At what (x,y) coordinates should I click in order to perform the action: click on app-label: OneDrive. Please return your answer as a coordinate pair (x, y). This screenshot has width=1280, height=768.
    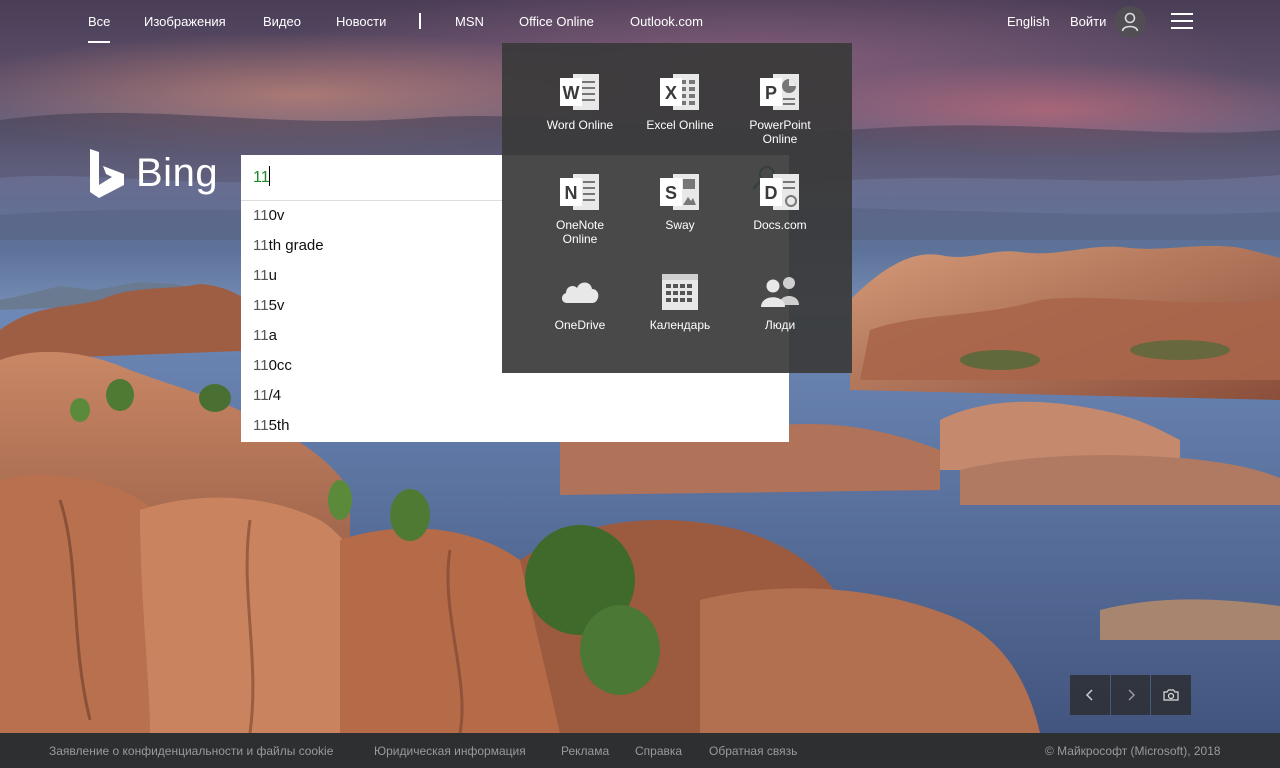
    Looking at the image, I should click on (580, 325).